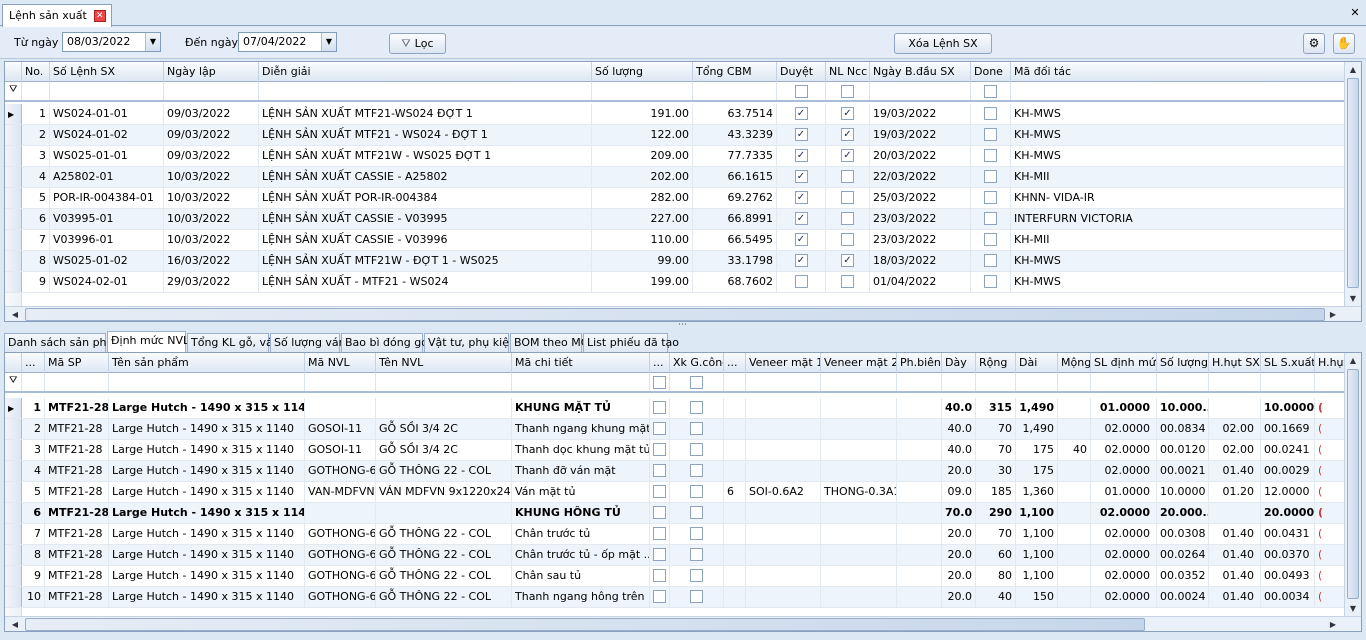  I want to click on column-header: Ngày lập, so click(211, 72).